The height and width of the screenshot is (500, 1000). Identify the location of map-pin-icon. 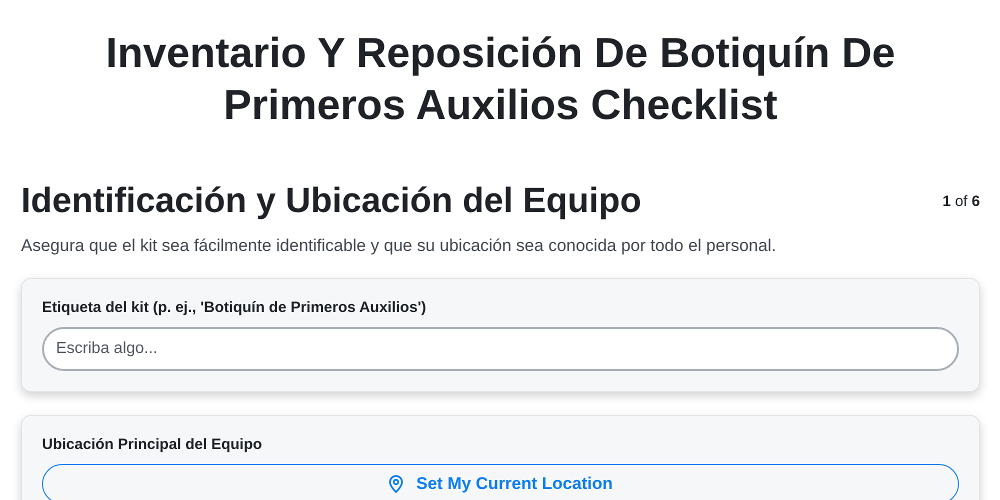
(396, 484).